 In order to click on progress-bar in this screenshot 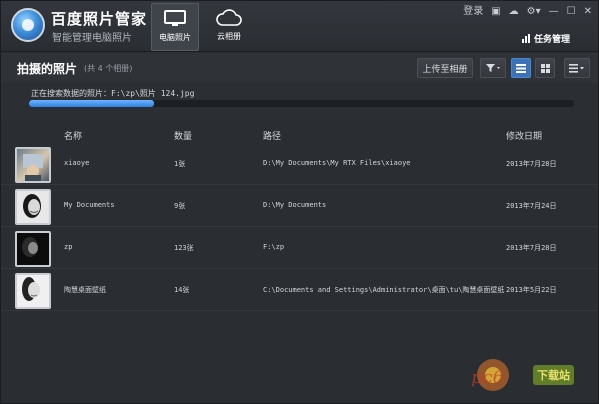, I will do `click(301, 103)`.